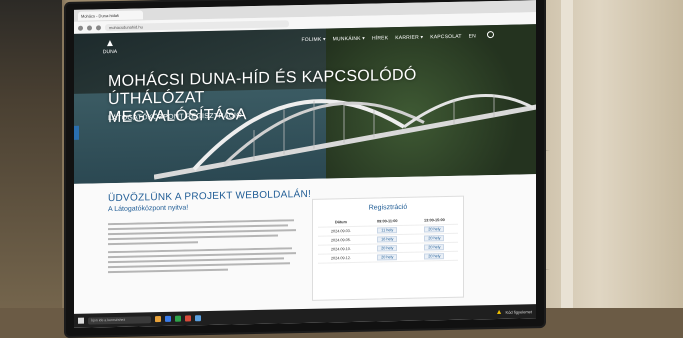 The image size is (683, 338). Describe the element at coordinates (178, 318) in the screenshot. I see `store-icon` at that location.